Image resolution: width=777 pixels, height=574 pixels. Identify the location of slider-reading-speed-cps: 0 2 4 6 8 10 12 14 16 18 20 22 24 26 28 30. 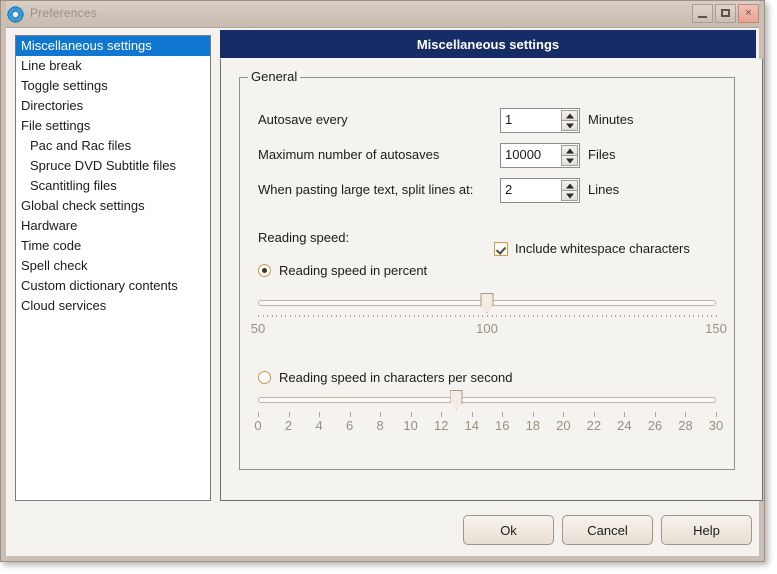
(488, 415).